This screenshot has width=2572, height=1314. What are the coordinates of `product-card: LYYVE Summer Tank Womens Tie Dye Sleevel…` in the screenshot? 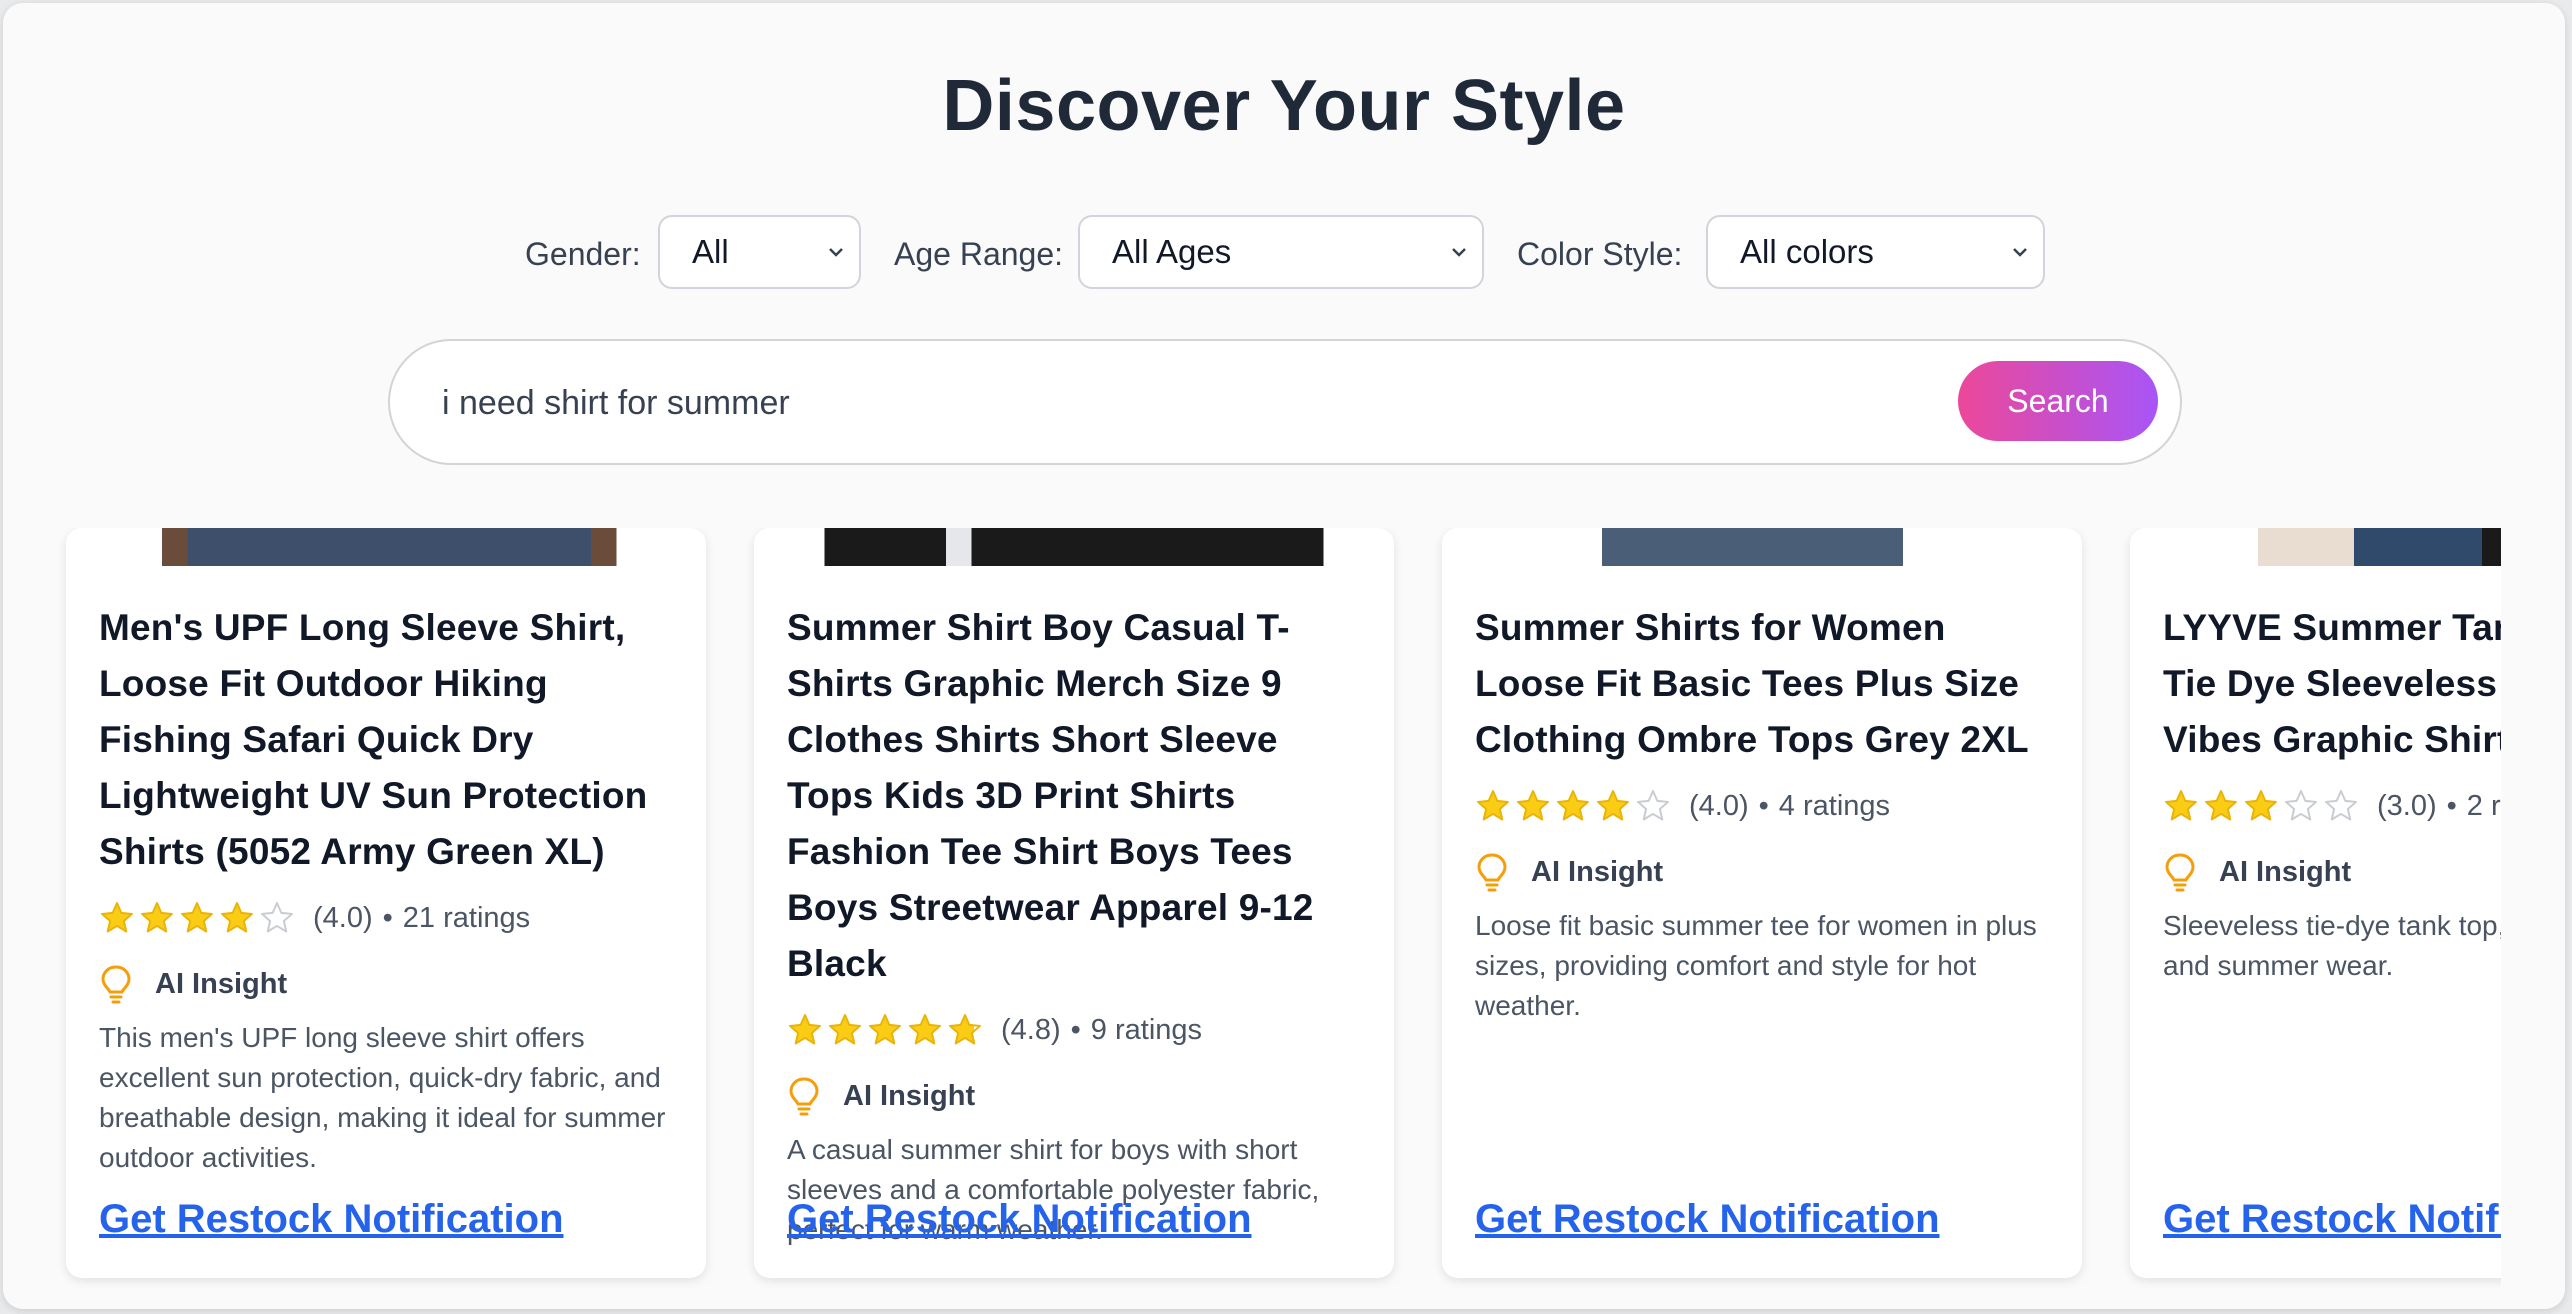 It's located at (2315, 903).